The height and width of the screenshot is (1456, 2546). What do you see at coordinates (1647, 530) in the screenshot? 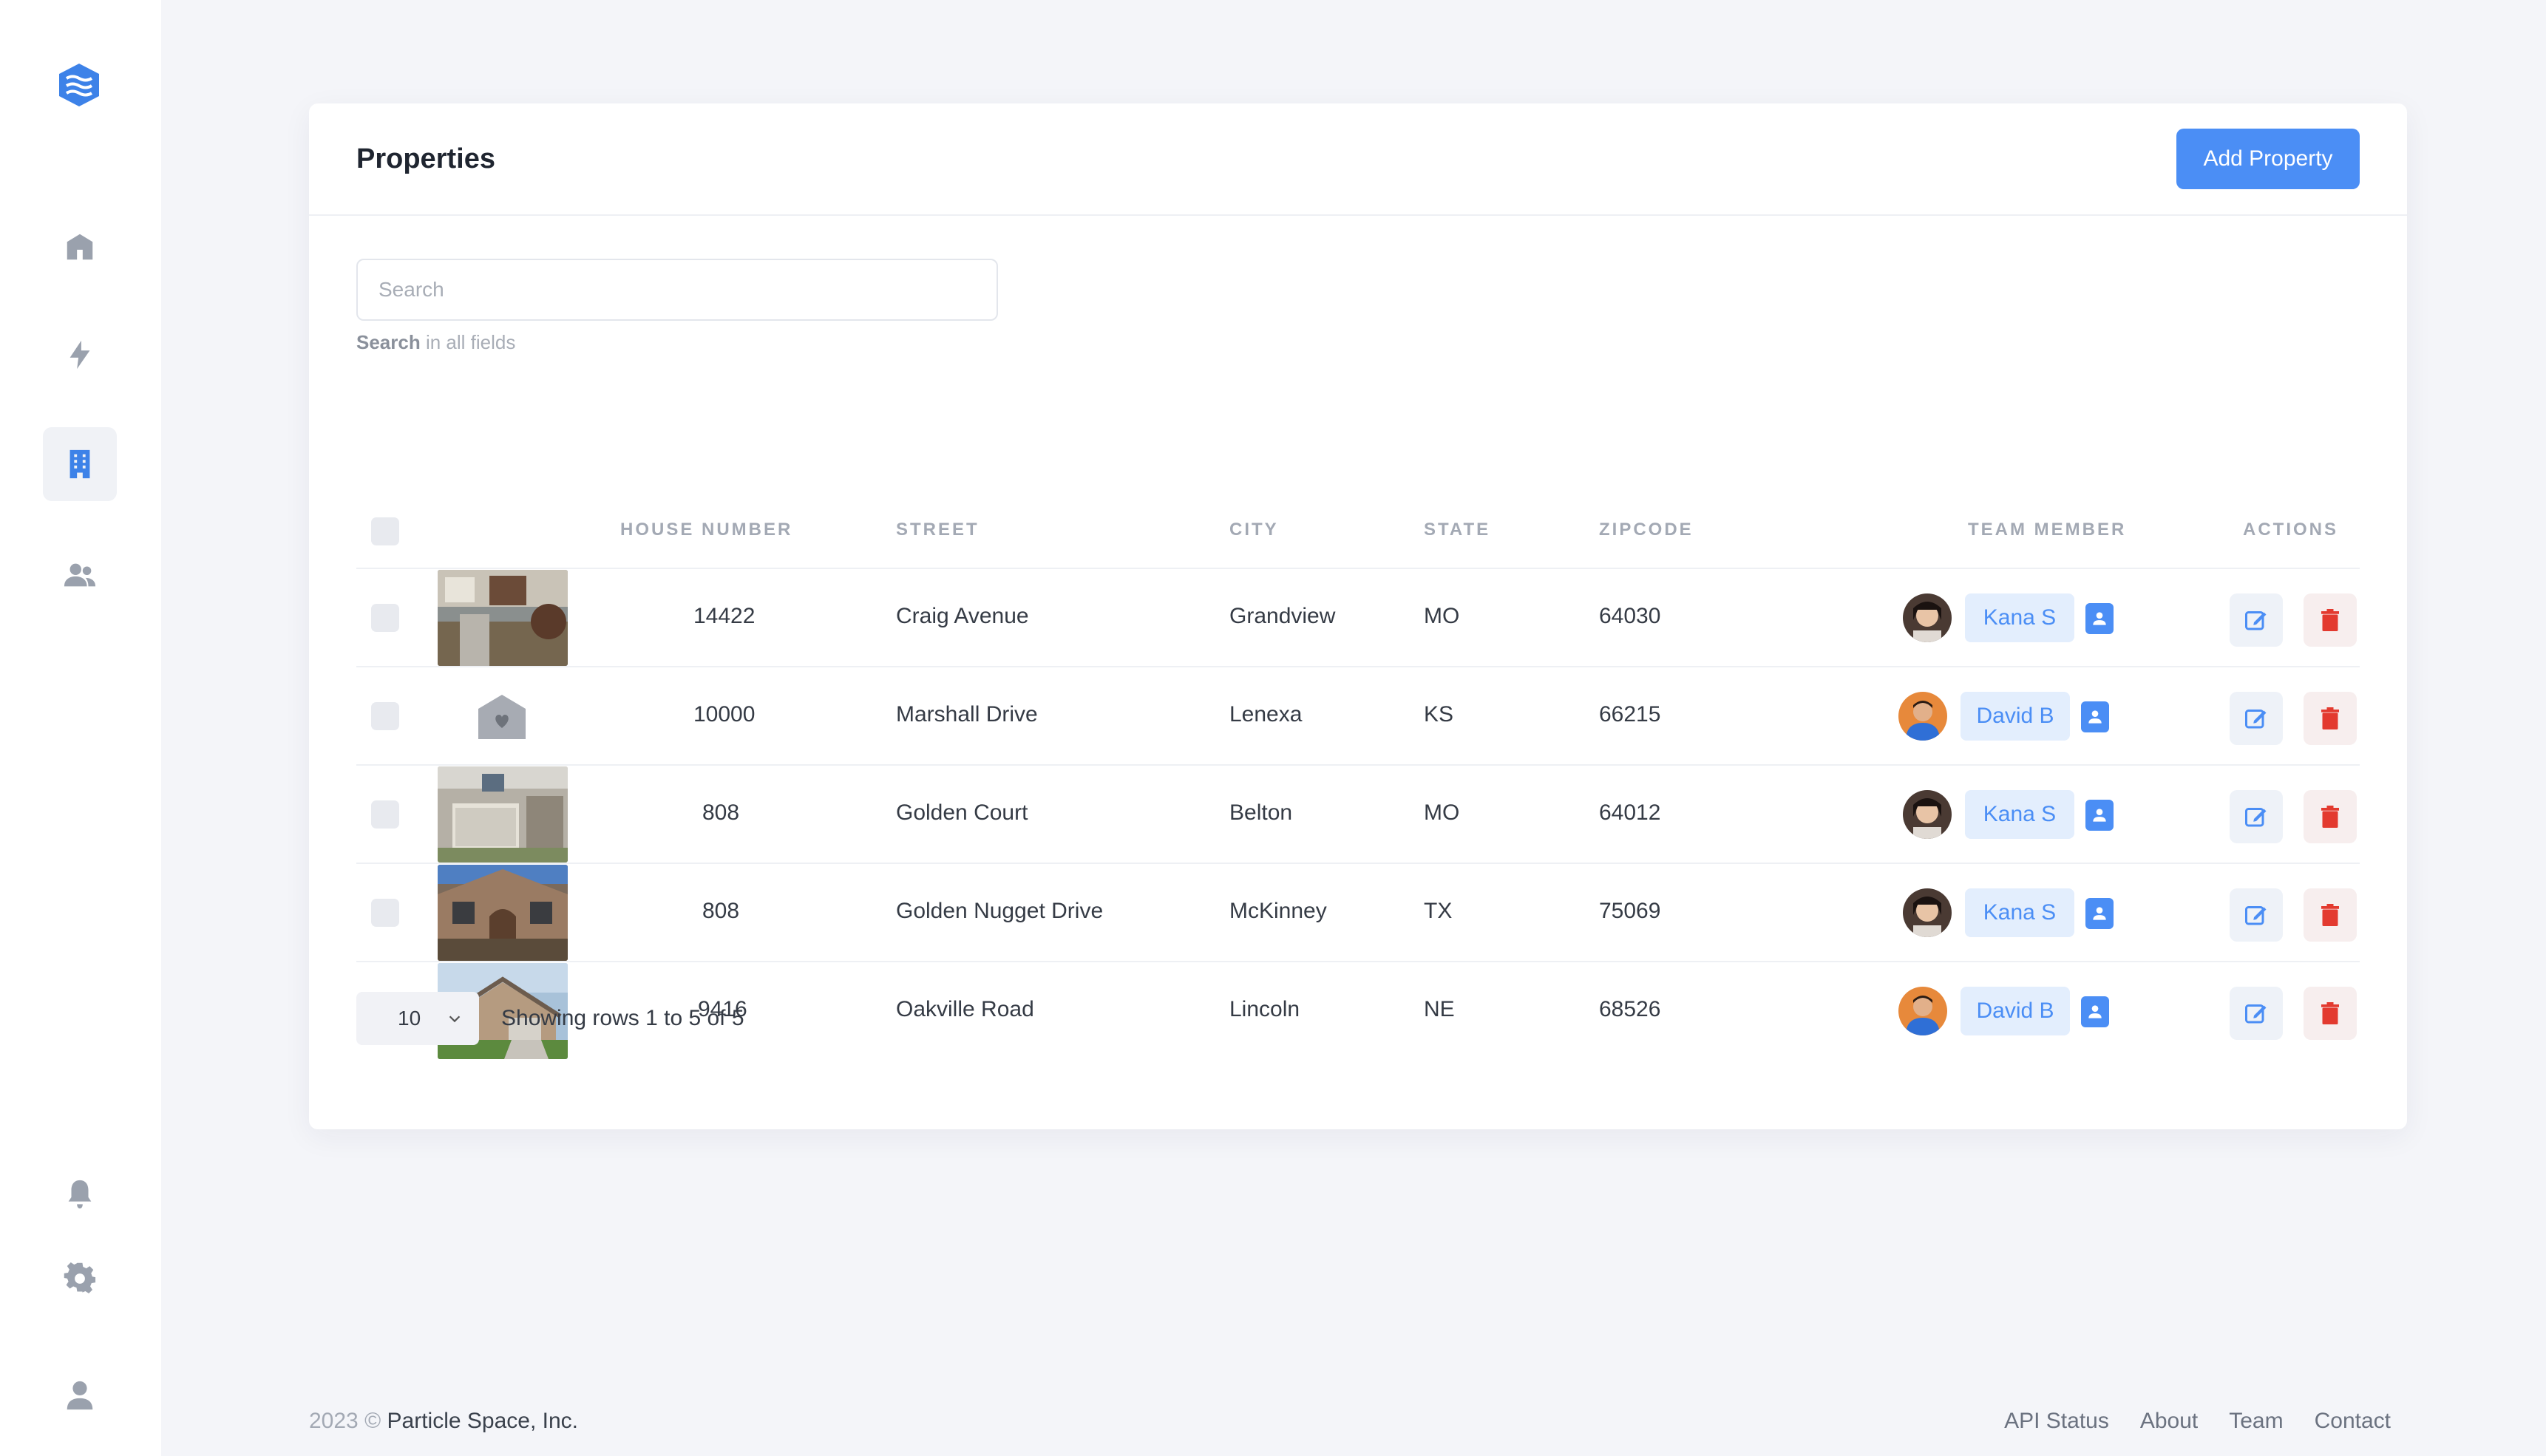
I see `column-zipcode: Zipcode` at bounding box center [1647, 530].